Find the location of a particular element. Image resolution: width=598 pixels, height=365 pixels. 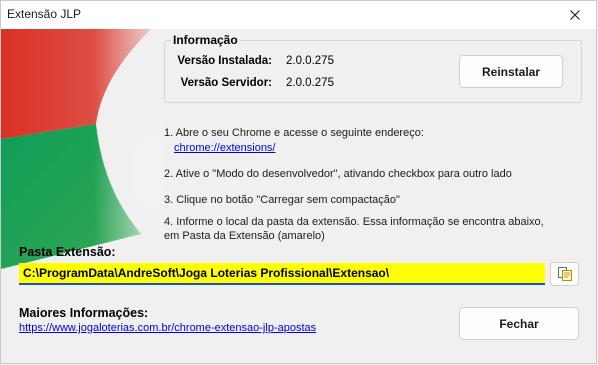

title-bar: Extensão JLP is located at coordinates (298, 15).